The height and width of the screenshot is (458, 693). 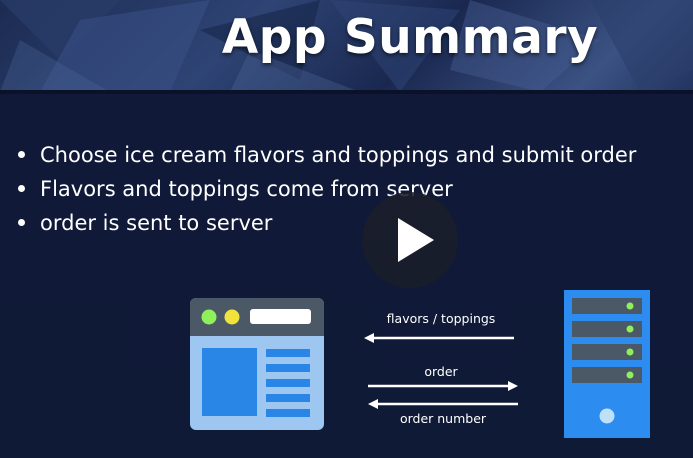 I want to click on arrow-label-order: order, so click(x=441, y=371).